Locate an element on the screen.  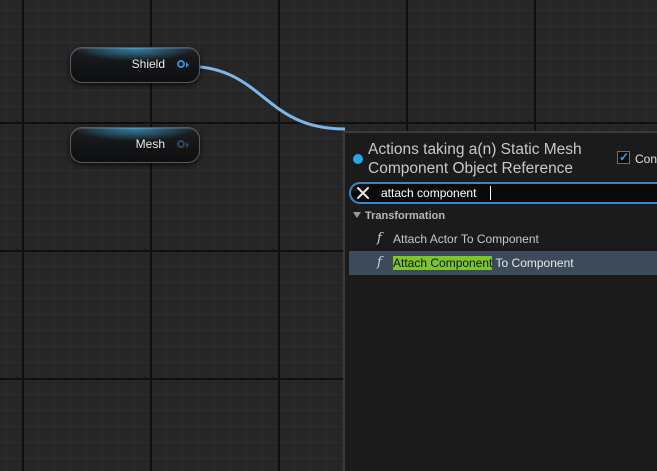
action-item-attach-actor-to-component: f Attach Actor To Component is located at coordinates (503, 239).